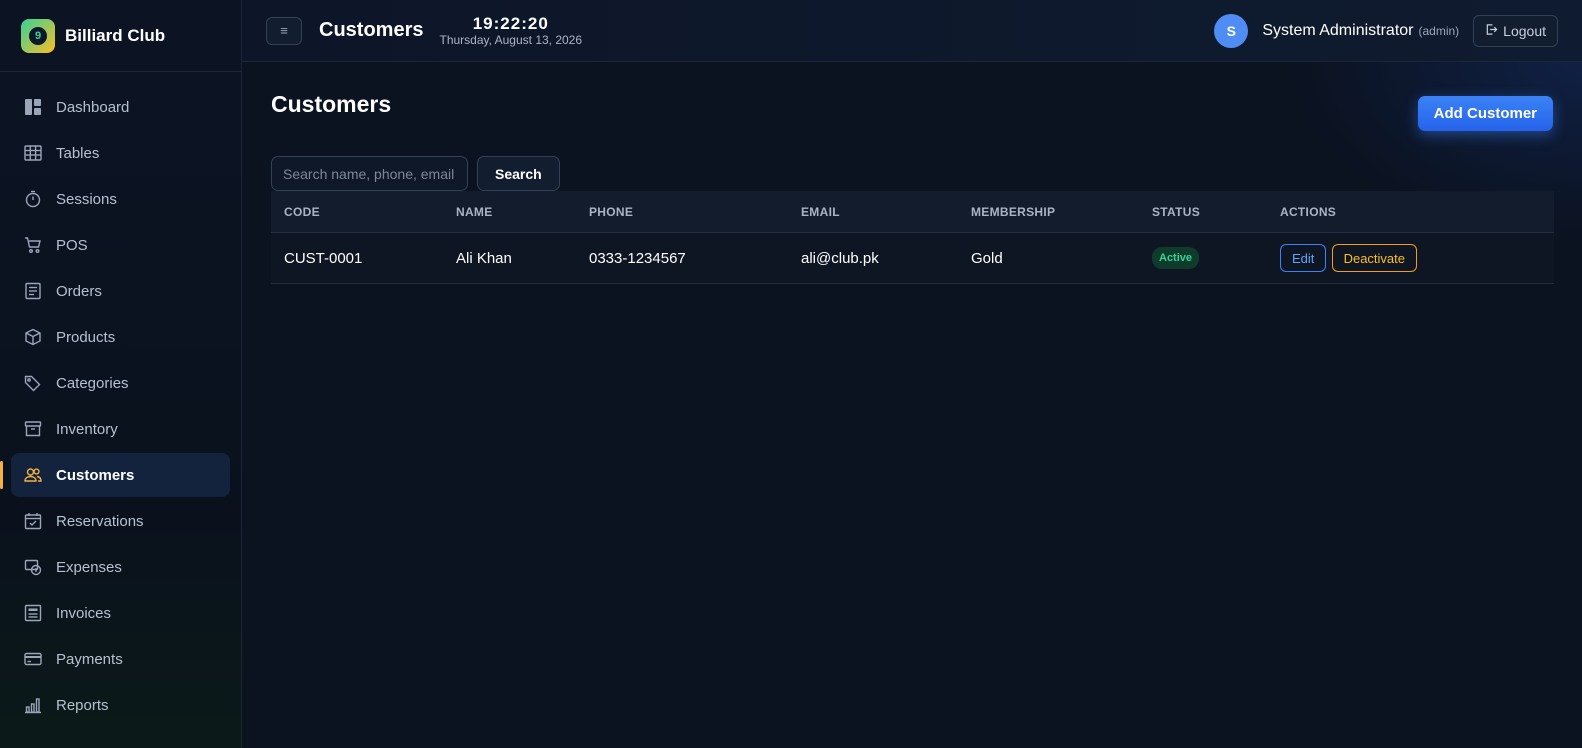  What do you see at coordinates (1231, 30) in the screenshot?
I see `avatar: S` at bounding box center [1231, 30].